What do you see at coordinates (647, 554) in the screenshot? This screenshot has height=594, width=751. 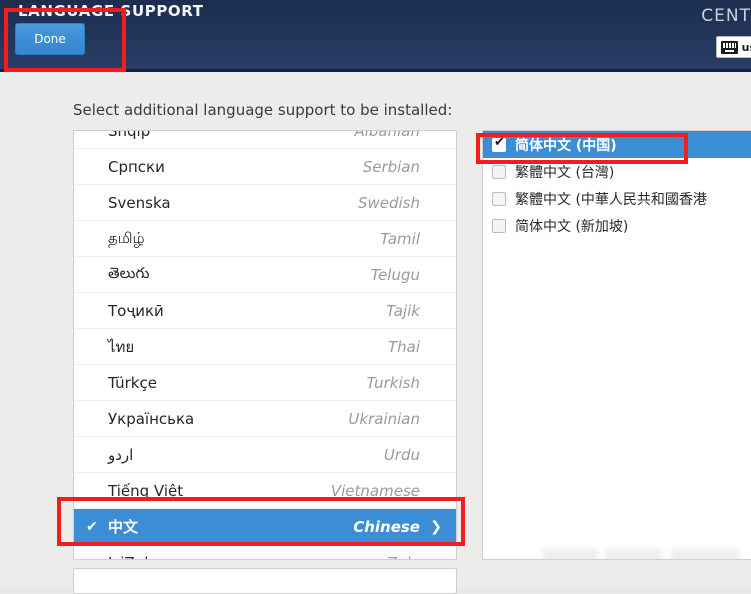 I see `blurred-watermark` at bounding box center [647, 554].